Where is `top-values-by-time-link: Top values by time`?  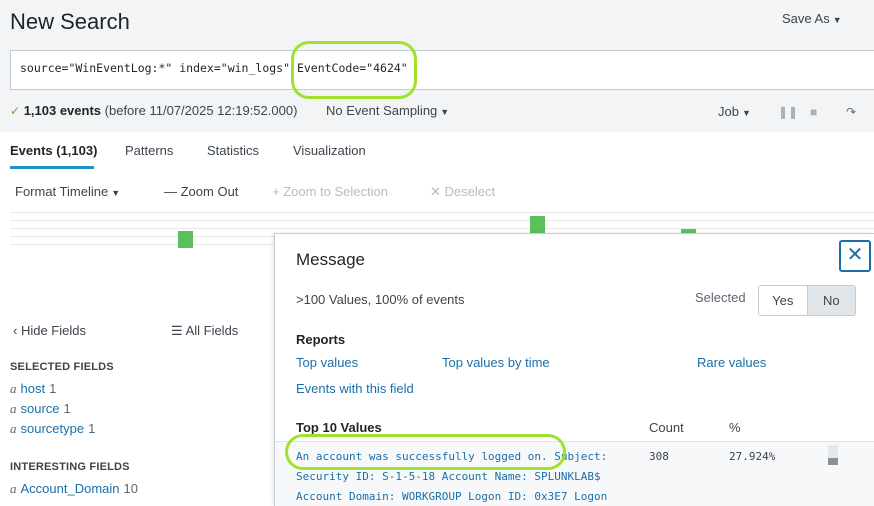
top-values-by-time-link: Top values by time is located at coordinates (496, 362).